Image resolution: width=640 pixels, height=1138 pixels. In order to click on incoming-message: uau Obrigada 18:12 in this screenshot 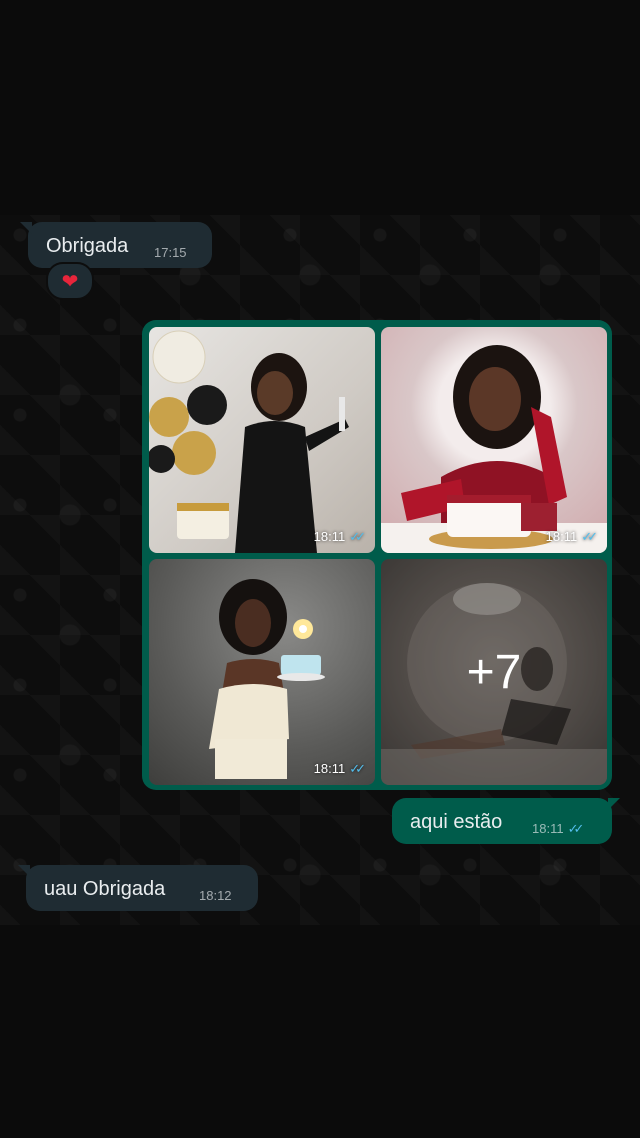, I will do `click(138, 888)`.